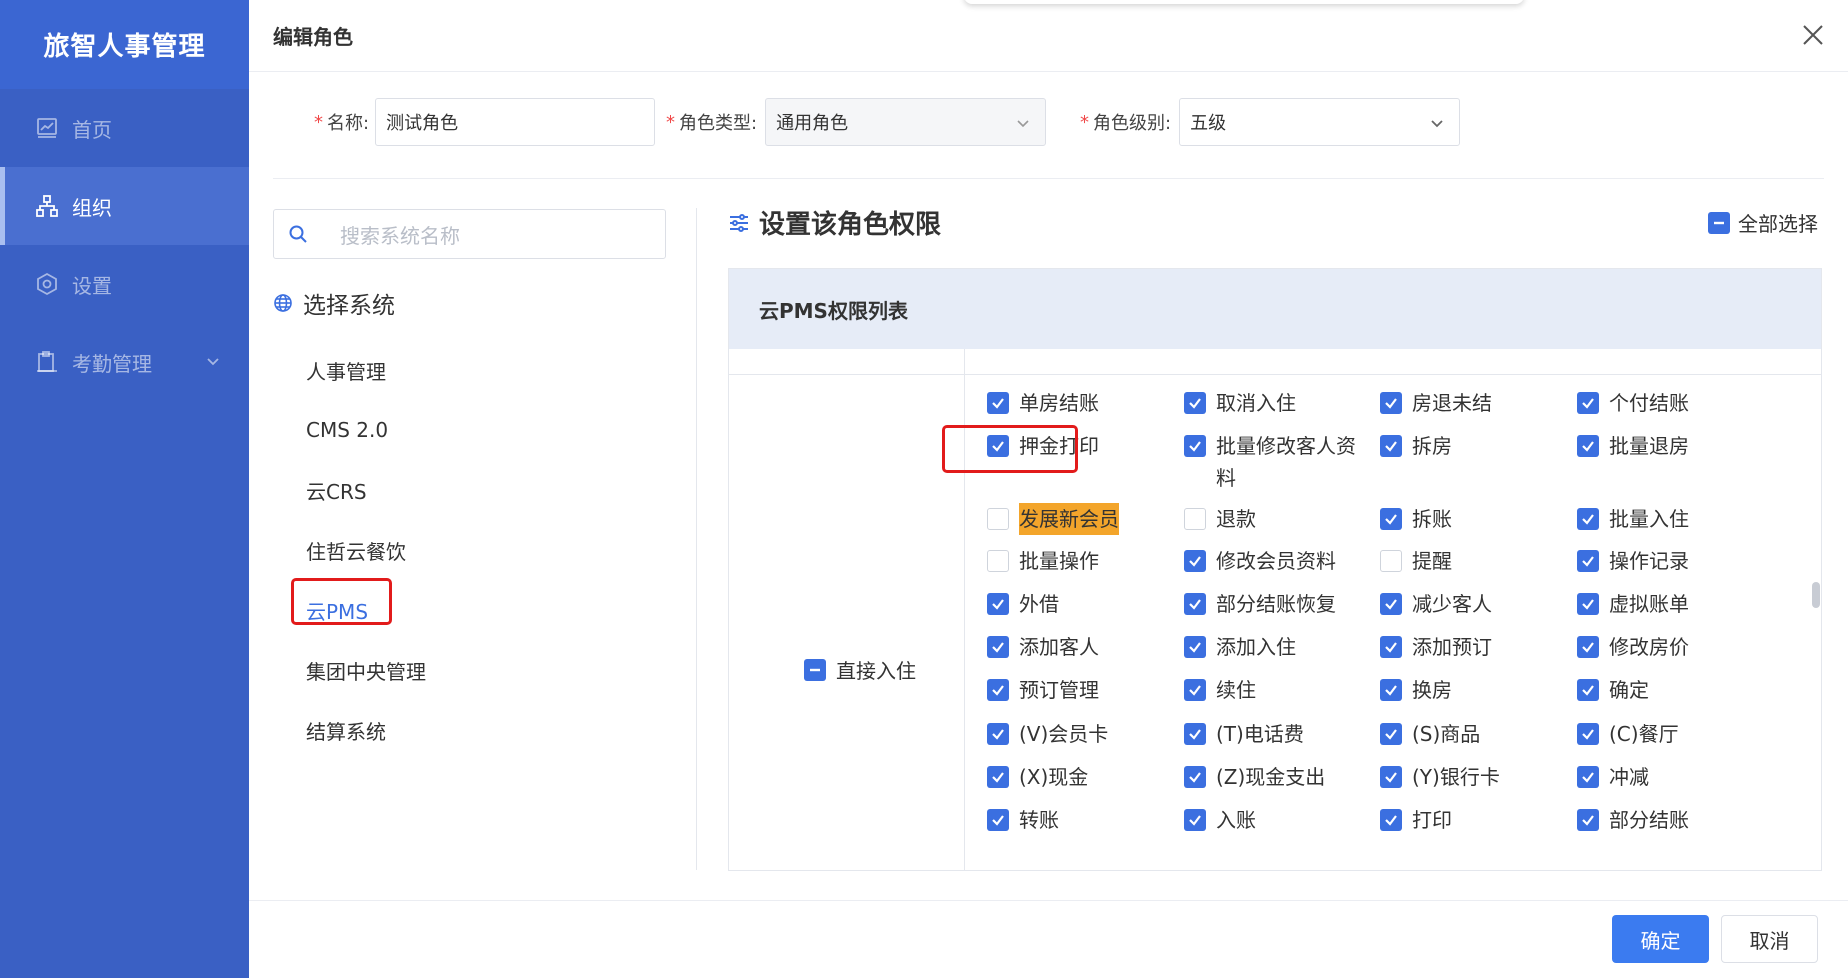  I want to click on permission-label: 外借, so click(1039, 604).